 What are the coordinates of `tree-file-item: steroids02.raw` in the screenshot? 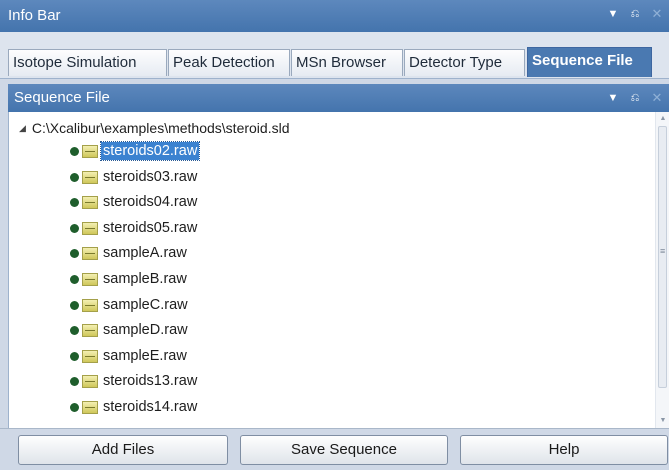 It's located at (135, 151).